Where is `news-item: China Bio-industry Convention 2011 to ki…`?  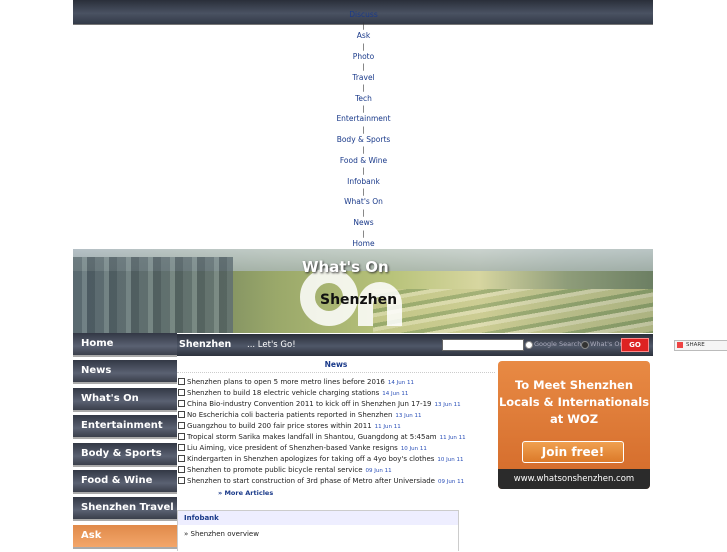 news-item: China Bio-industry Convention 2011 to ki… is located at coordinates (319, 405).